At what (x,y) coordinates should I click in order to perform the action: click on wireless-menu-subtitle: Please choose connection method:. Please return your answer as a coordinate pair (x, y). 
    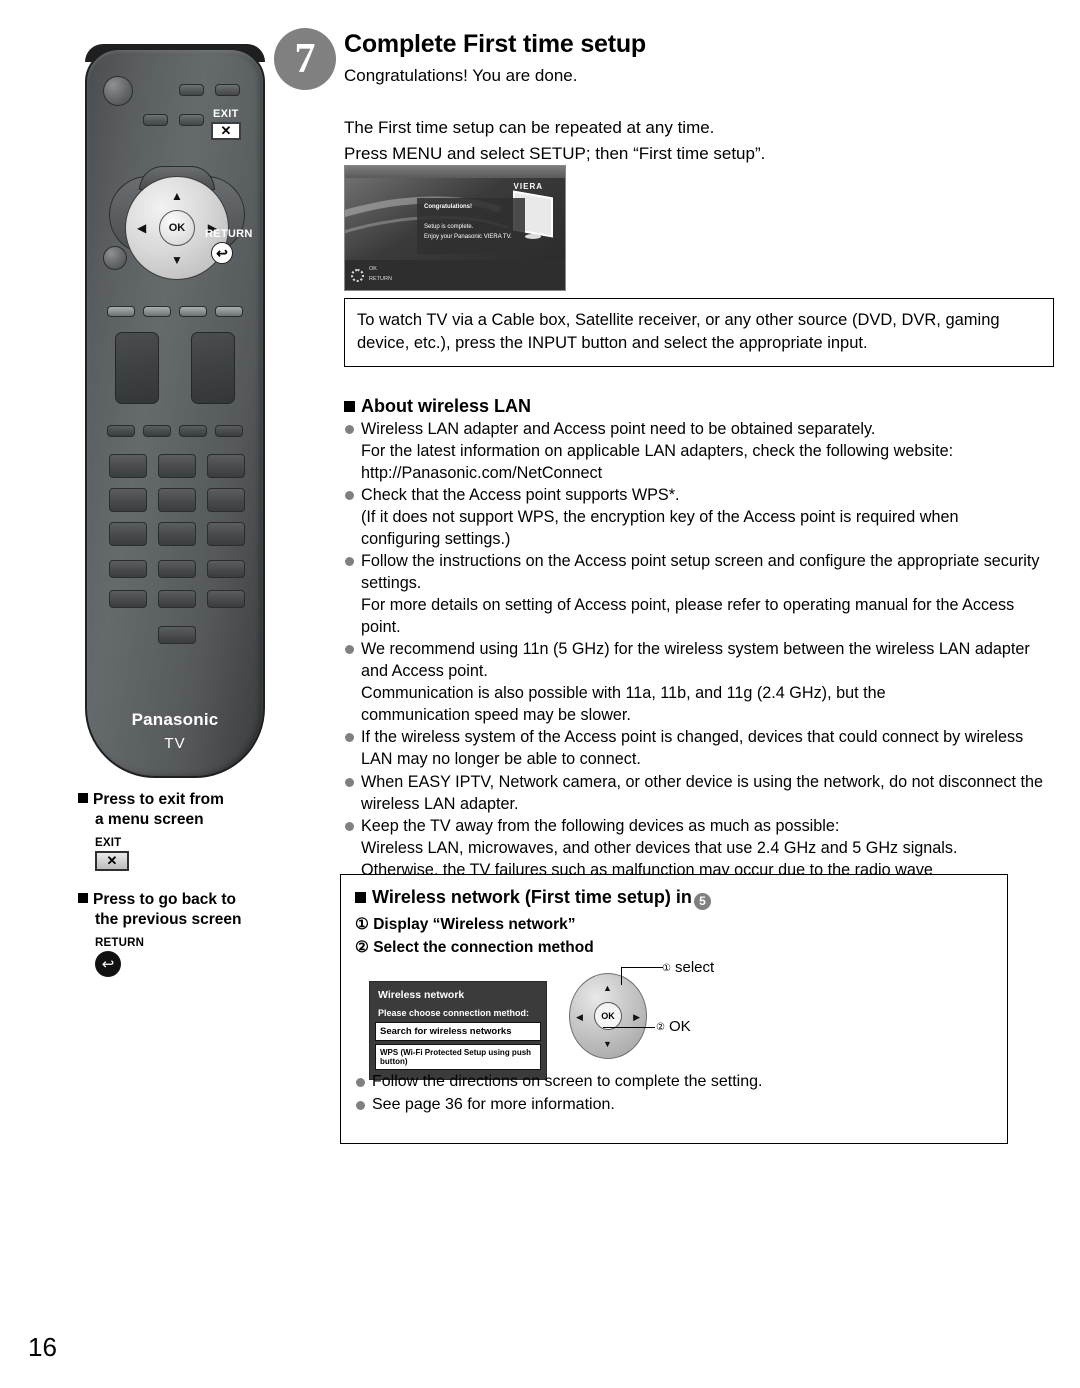
    Looking at the image, I should click on (454, 1013).